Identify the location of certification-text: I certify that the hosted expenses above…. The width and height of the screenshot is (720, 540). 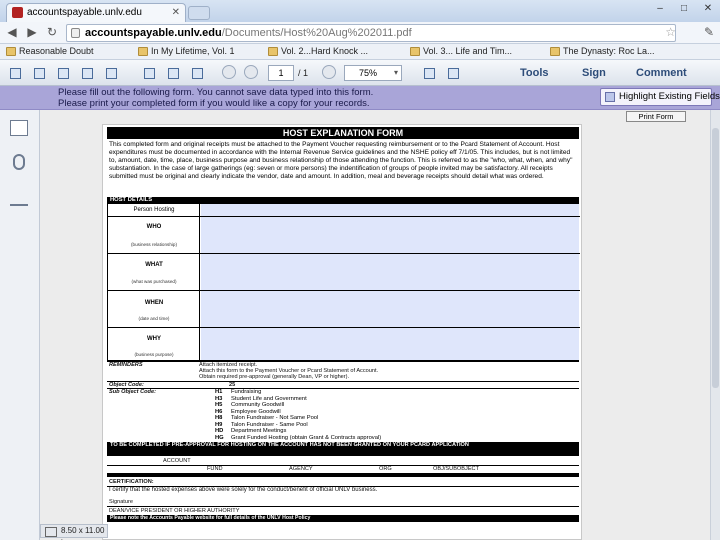
(243, 490).